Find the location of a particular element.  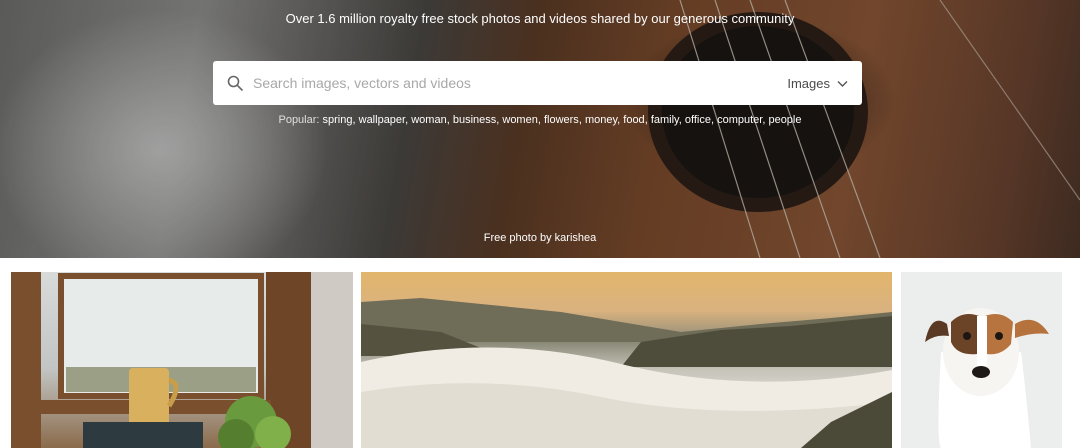

popular-tag-food: food is located at coordinates (633, 120).